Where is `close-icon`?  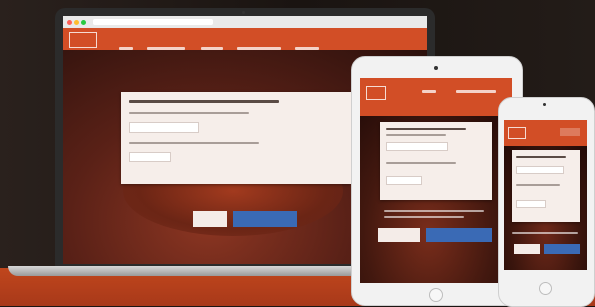
close-icon is located at coordinates (69, 22).